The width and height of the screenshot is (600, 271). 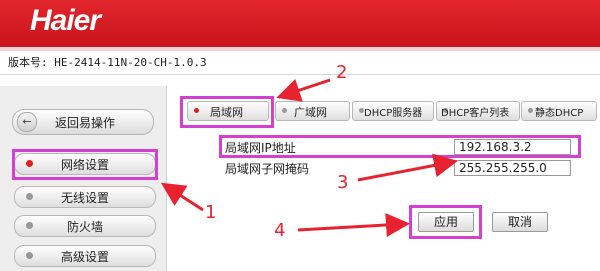 I want to click on annotation-number-1: 1, so click(x=211, y=212).